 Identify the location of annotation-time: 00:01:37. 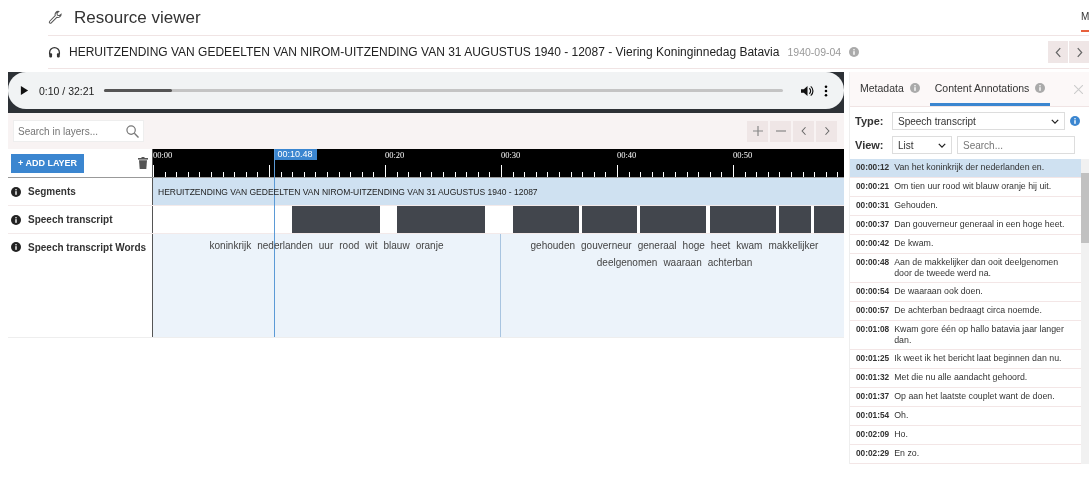
(873, 397).